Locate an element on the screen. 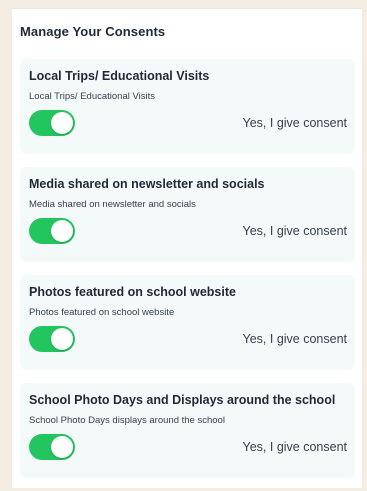 The image size is (367, 491). consent-title: Media shared on newsletter and socials is located at coordinates (147, 184).